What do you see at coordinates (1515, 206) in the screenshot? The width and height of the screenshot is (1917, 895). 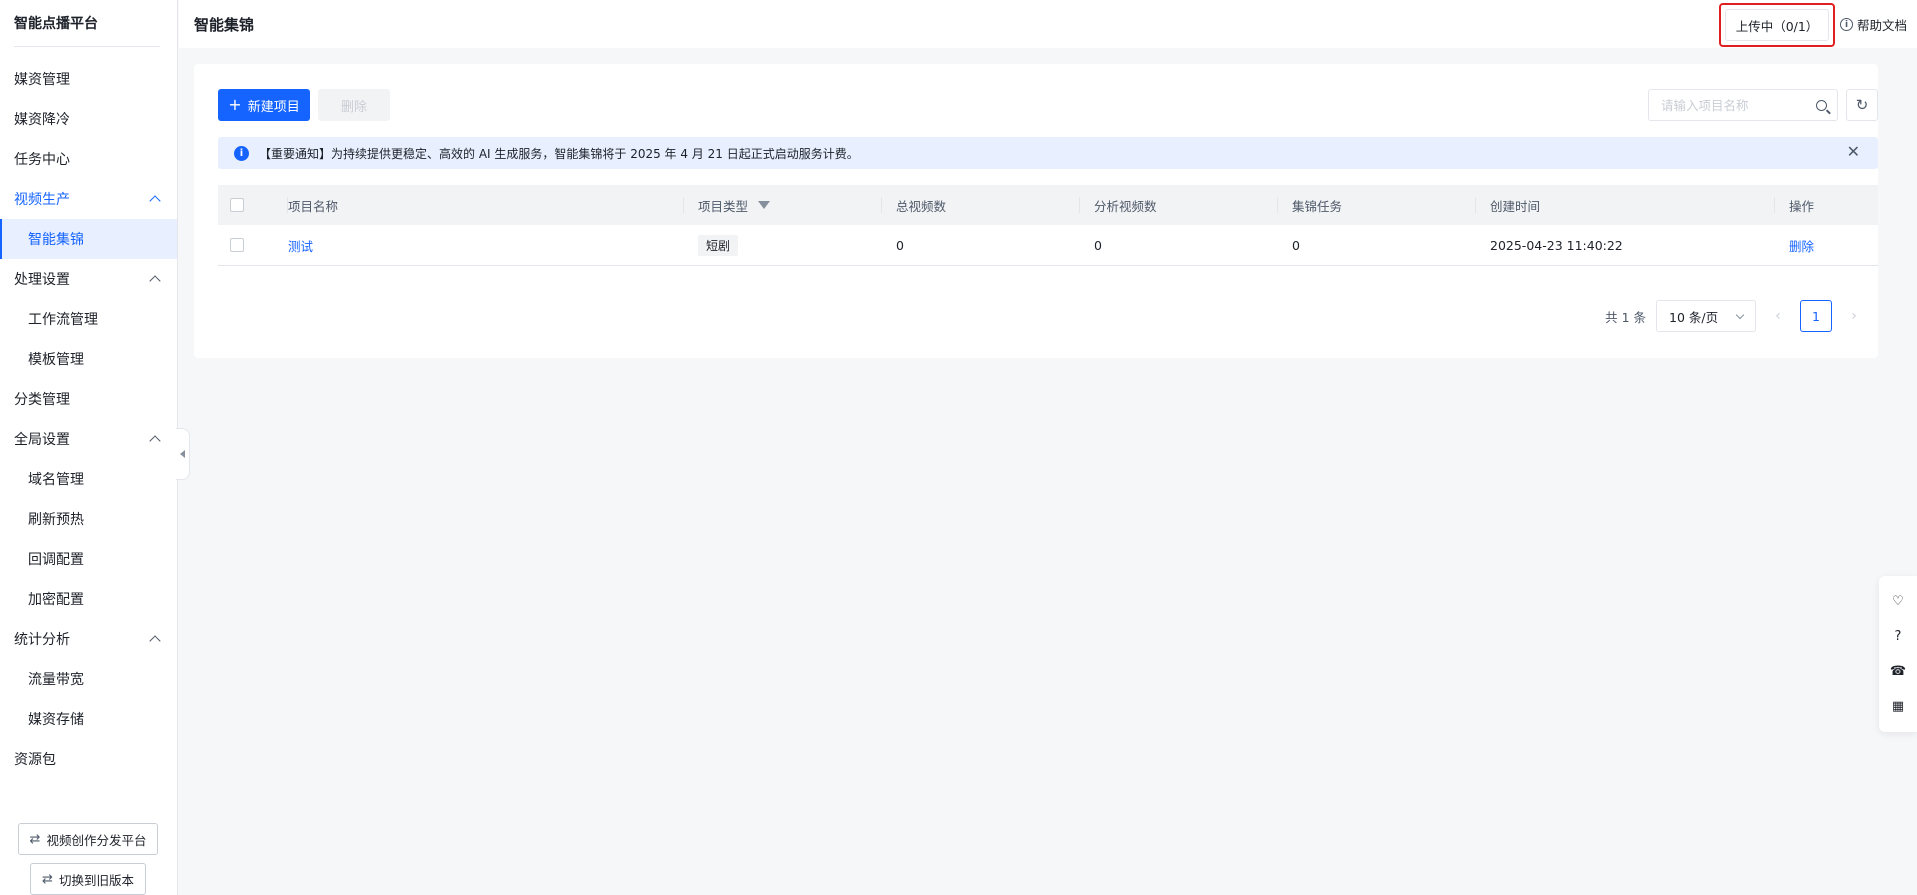 I see `column-label: 创建时间` at bounding box center [1515, 206].